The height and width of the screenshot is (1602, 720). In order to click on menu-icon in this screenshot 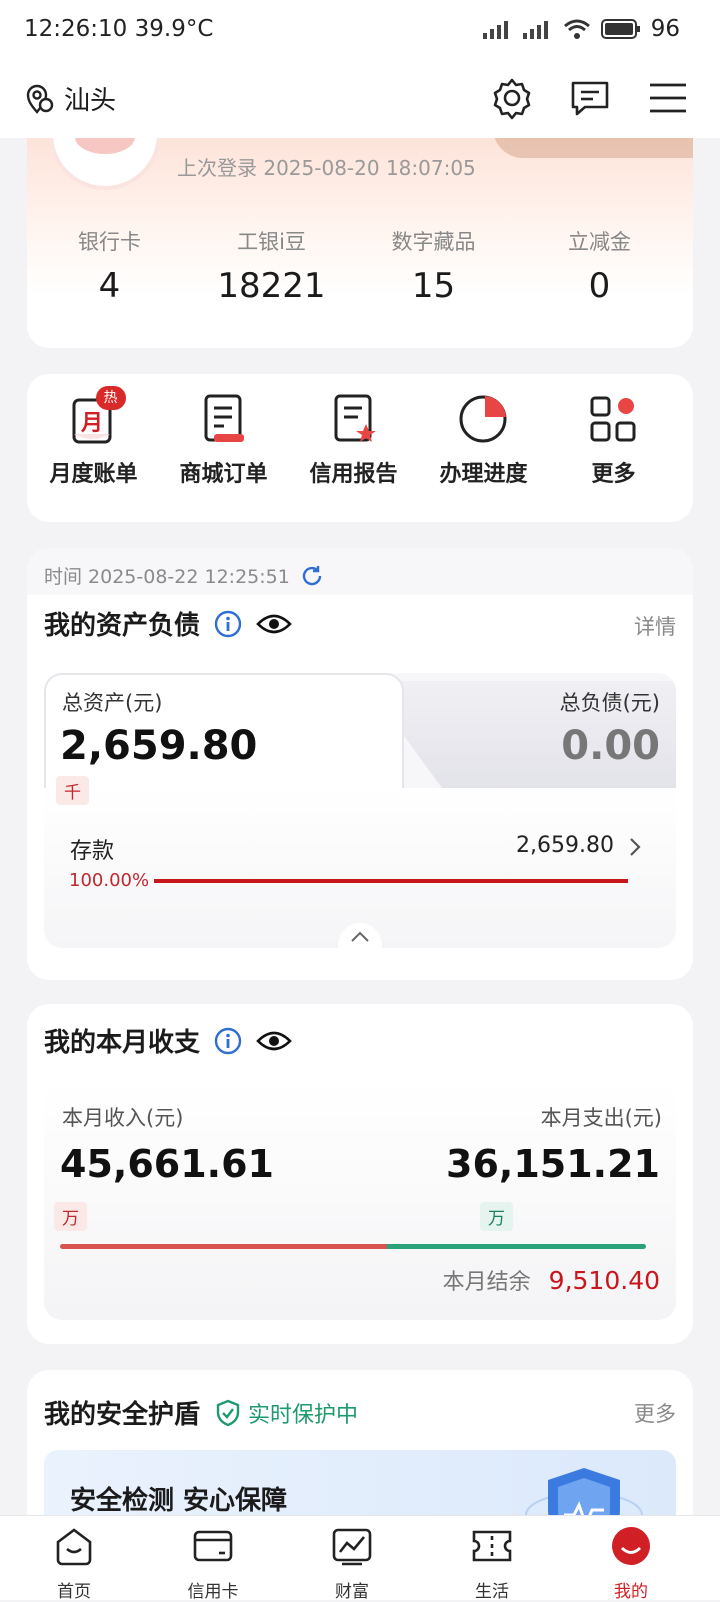, I will do `click(668, 98)`.